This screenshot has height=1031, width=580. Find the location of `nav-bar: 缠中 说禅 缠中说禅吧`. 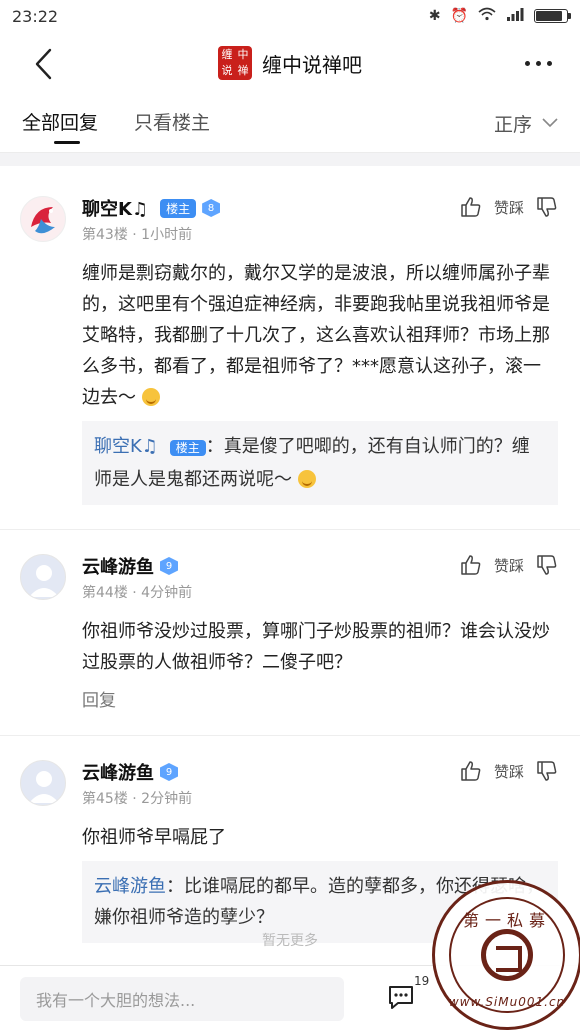

nav-bar: 缠中 说禅 缠中说禅吧 is located at coordinates (290, 63).